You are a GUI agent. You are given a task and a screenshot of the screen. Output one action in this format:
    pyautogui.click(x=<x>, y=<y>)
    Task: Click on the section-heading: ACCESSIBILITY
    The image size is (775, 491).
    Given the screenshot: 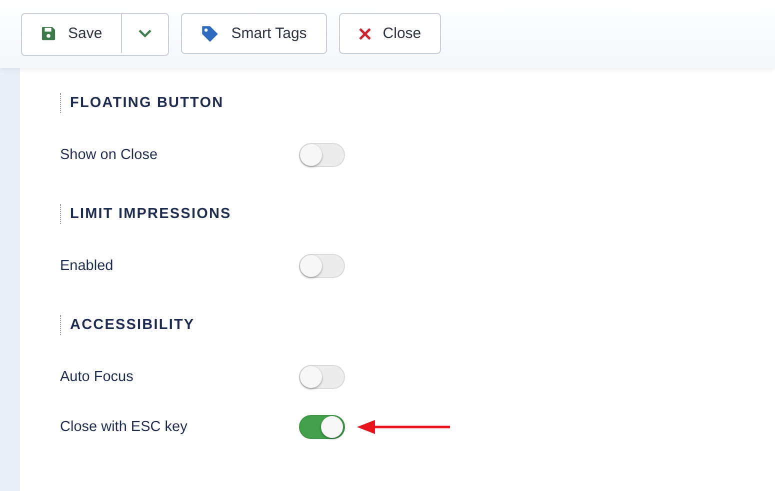 What is the action you would take?
    pyautogui.click(x=127, y=325)
    